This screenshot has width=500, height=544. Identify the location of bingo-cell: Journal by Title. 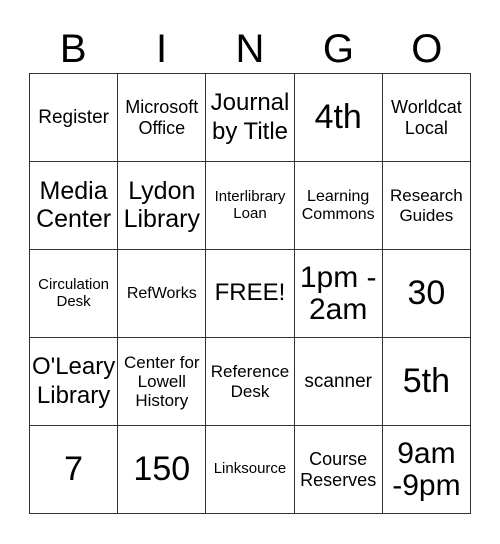
(250, 118).